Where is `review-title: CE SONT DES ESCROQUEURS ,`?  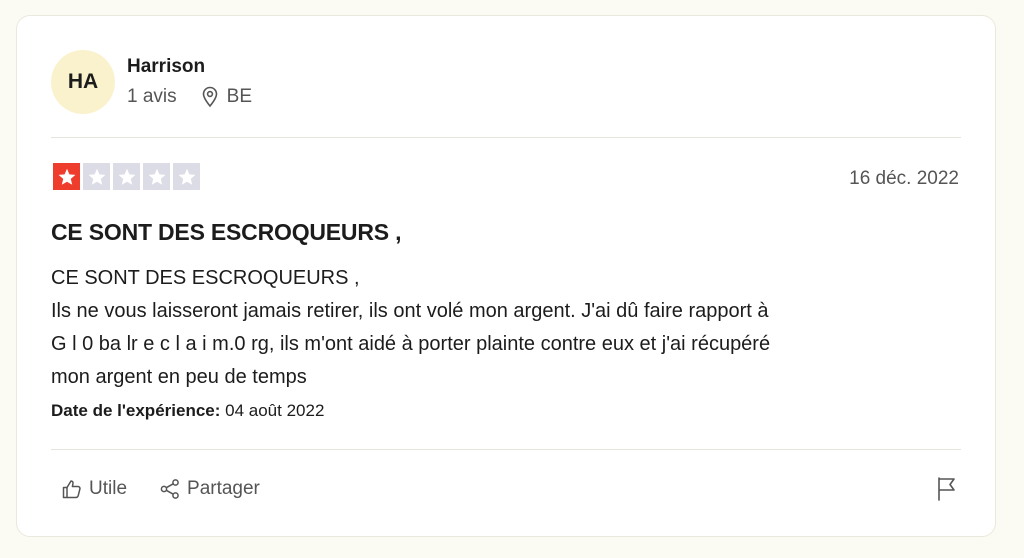 review-title: CE SONT DES ESCROQUEURS , is located at coordinates (226, 232).